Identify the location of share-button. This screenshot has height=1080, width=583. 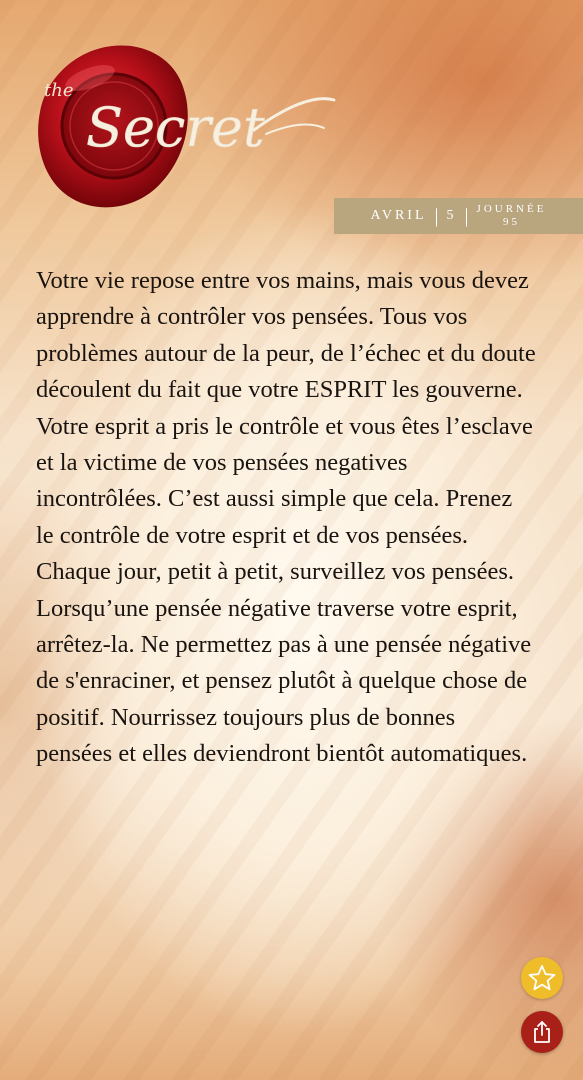
(542, 1032).